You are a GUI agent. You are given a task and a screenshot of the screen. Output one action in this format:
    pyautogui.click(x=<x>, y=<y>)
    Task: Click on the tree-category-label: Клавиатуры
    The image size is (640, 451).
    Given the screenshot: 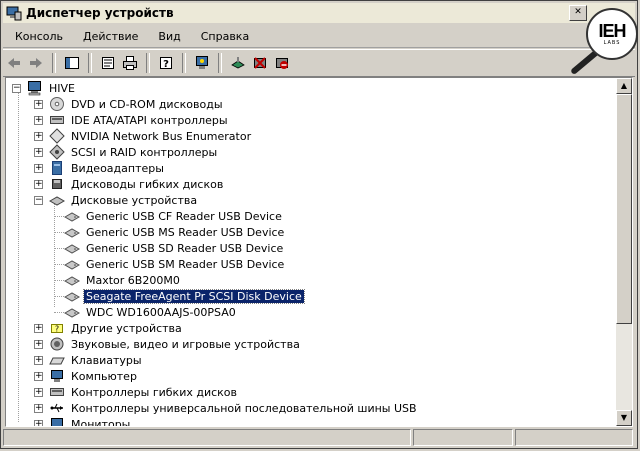 What is the action you would take?
    pyautogui.click(x=106, y=360)
    